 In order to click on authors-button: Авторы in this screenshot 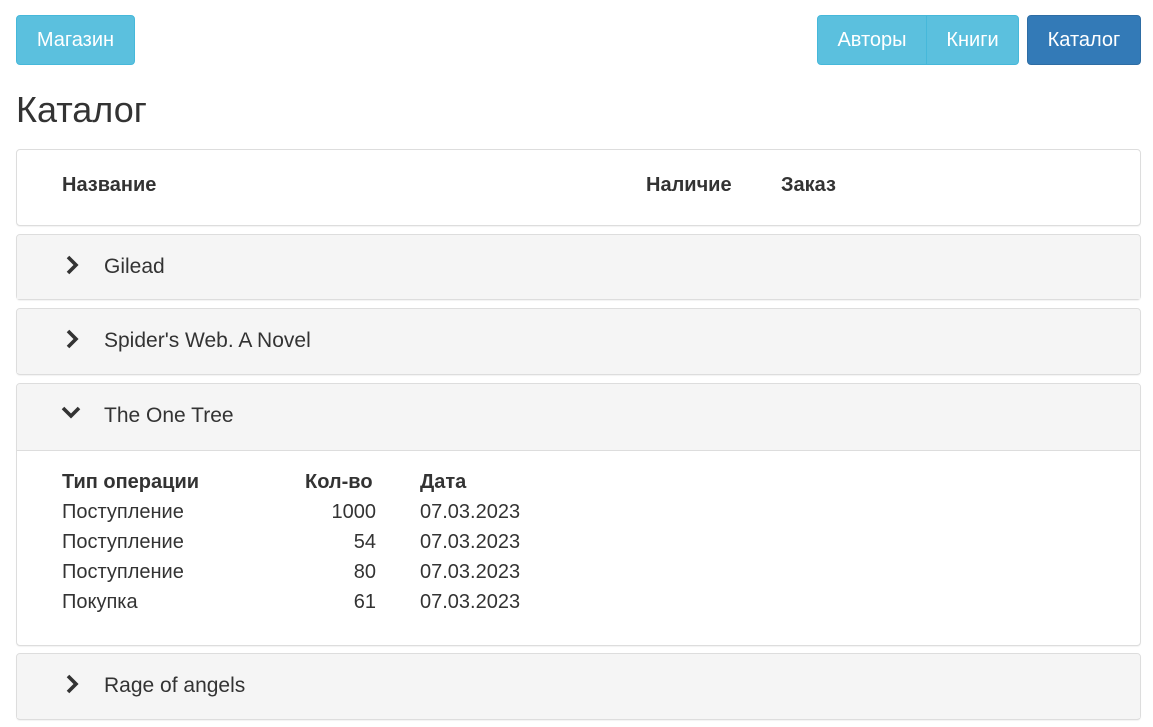, I will do `click(872, 40)`.